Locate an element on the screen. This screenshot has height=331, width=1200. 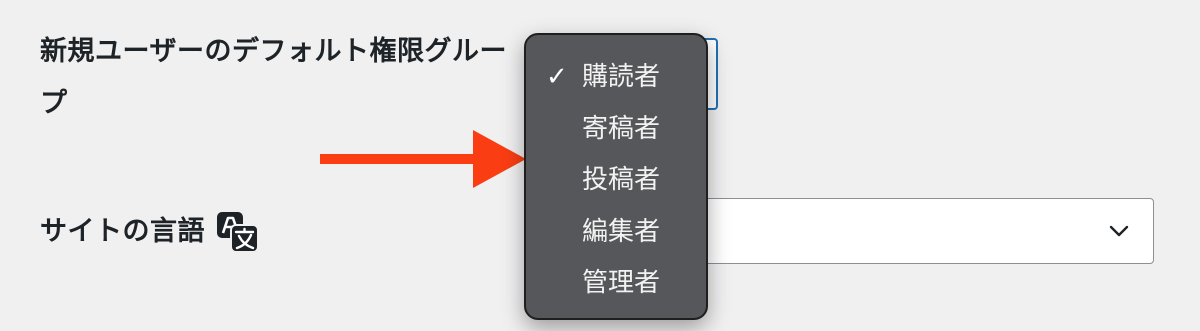
option-label: 購読者 is located at coordinates (621, 77).